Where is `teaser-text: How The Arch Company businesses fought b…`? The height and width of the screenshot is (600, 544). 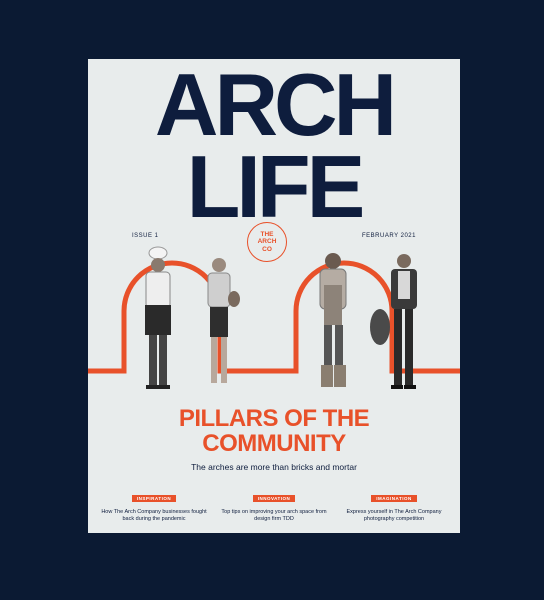
teaser-text: How The Arch Company businesses fought b… is located at coordinates (154, 515).